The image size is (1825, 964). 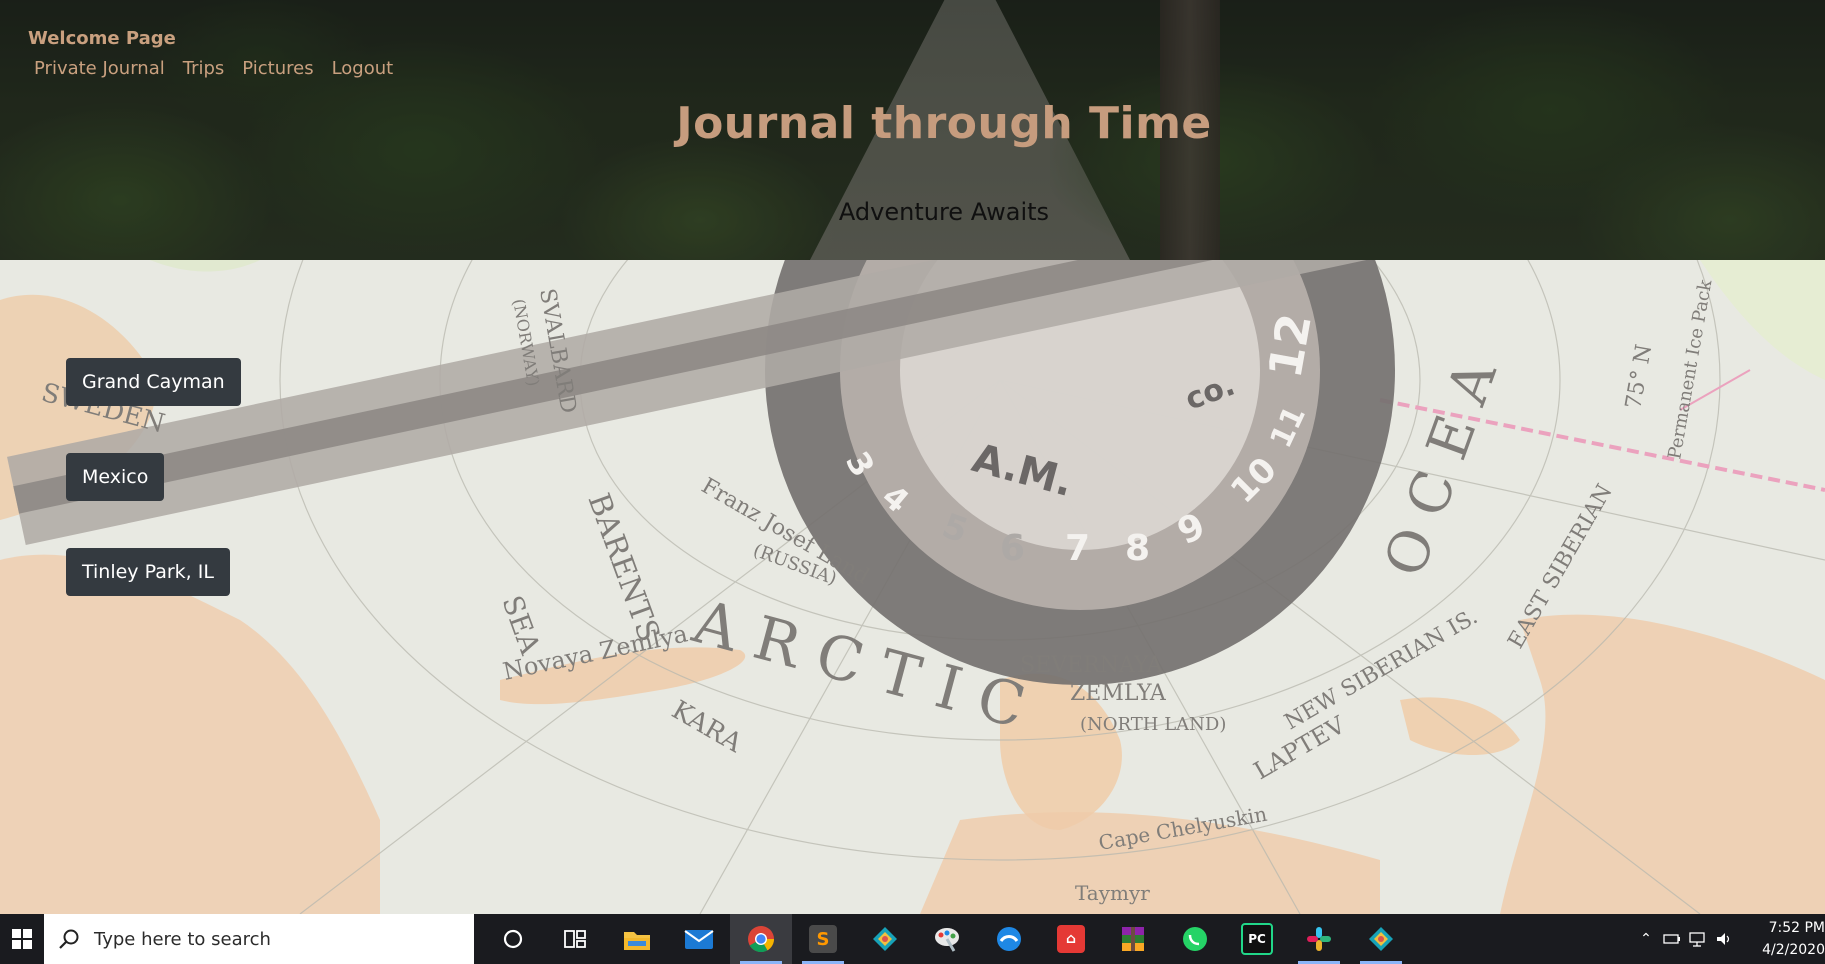 I want to click on winrar-icon, so click(x=1133, y=939).